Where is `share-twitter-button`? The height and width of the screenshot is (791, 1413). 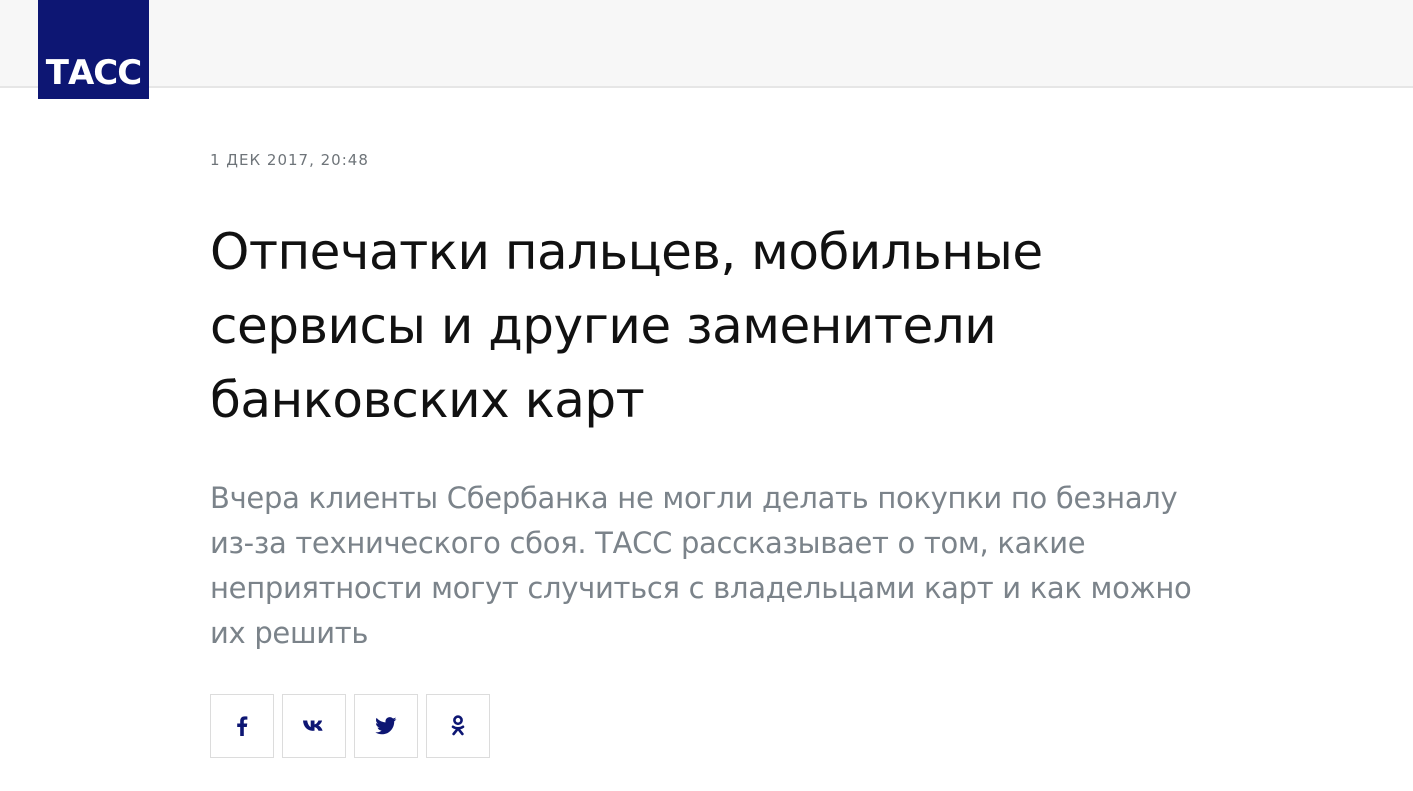
share-twitter-button is located at coordinates (386, 726).